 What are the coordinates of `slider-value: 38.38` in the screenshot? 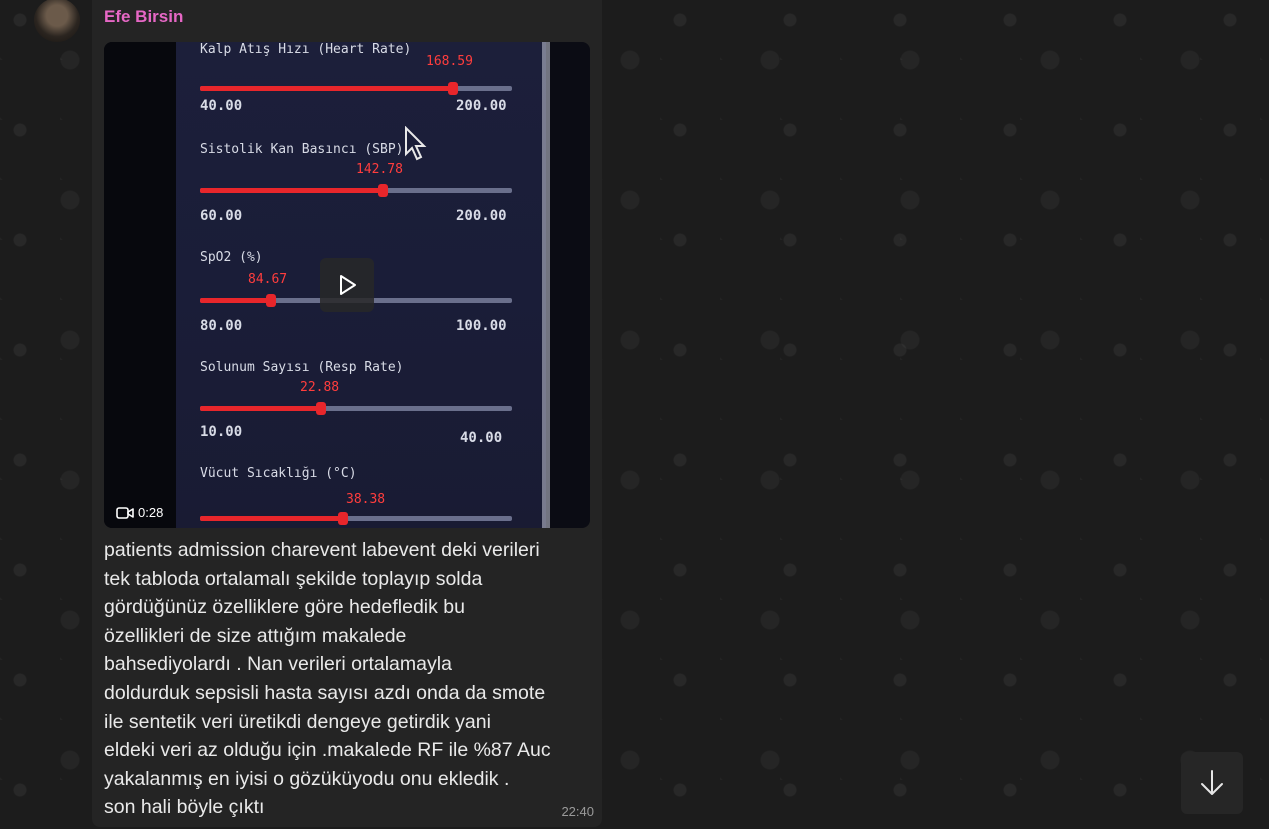 It's located at (366, 499).